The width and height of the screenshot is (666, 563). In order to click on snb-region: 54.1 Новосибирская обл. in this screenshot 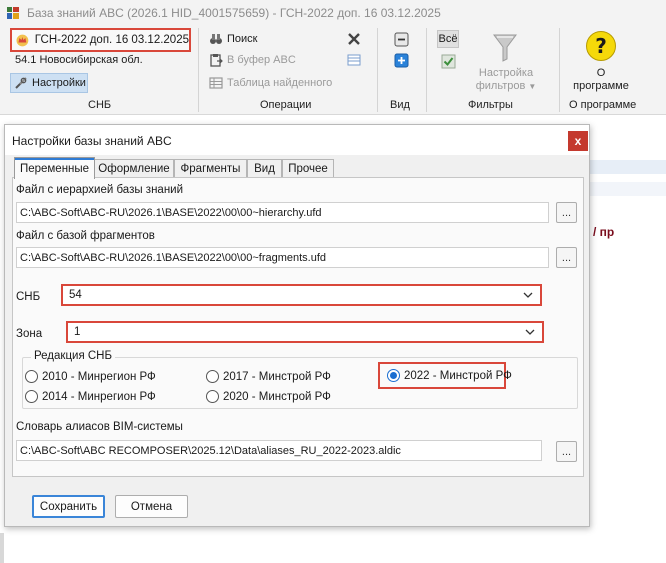, I will do `click(79, 60)`.